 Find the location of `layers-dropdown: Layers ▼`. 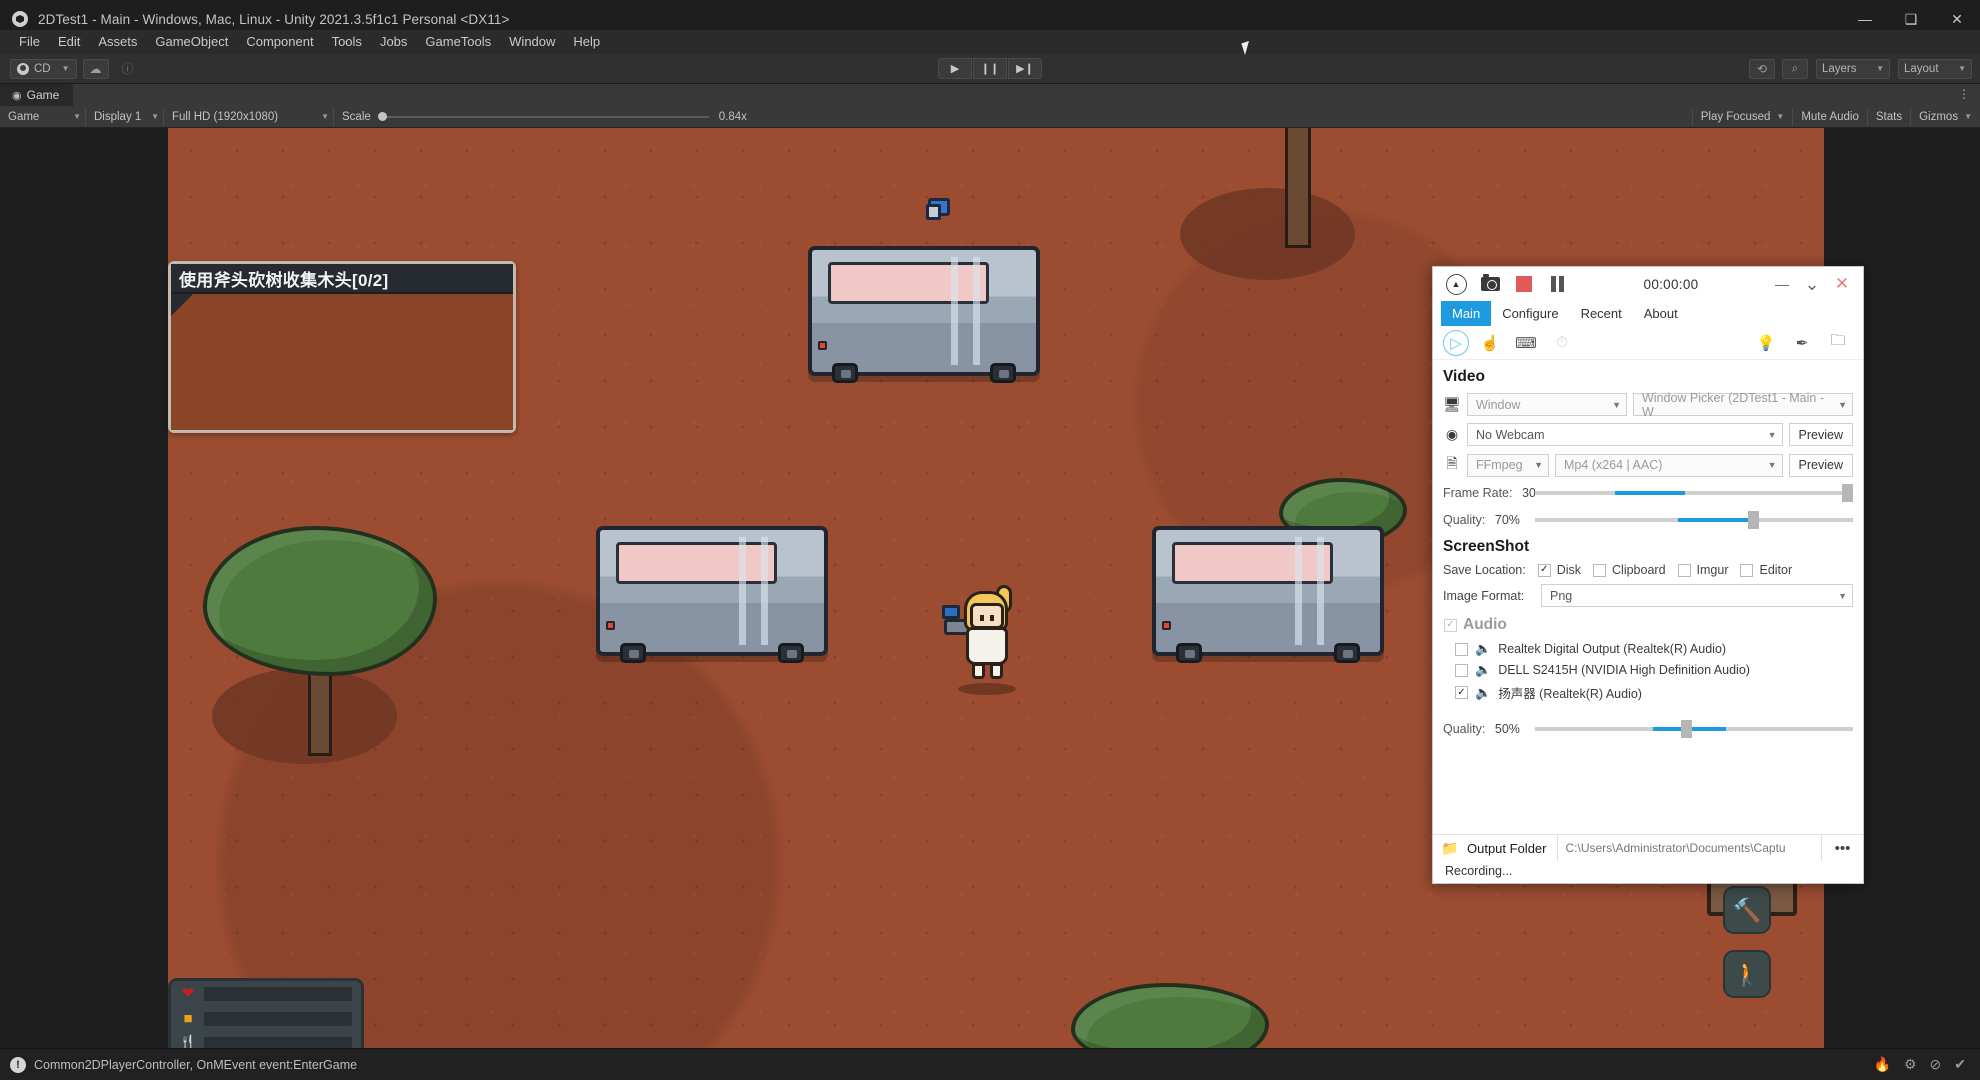

layers-dropdown: Layers ▼ is located at coordinates (1853, 68).